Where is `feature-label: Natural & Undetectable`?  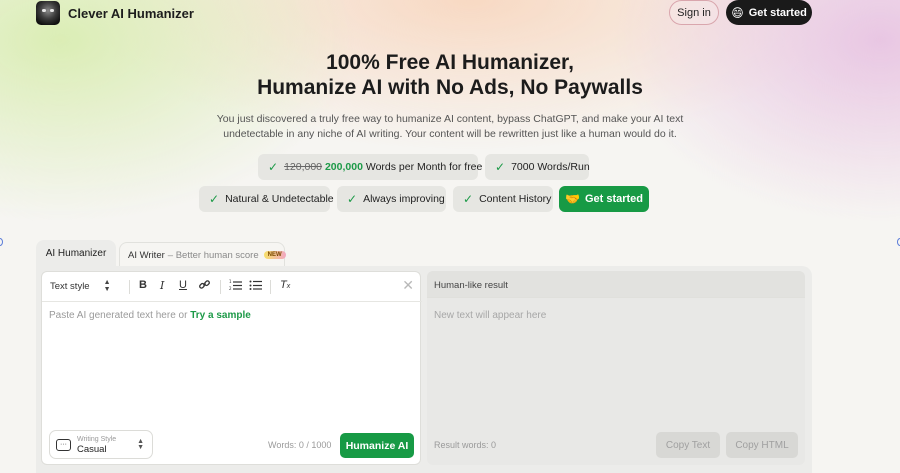 feature-label: Natural & Undetectable is located at coordinates (279, 199).